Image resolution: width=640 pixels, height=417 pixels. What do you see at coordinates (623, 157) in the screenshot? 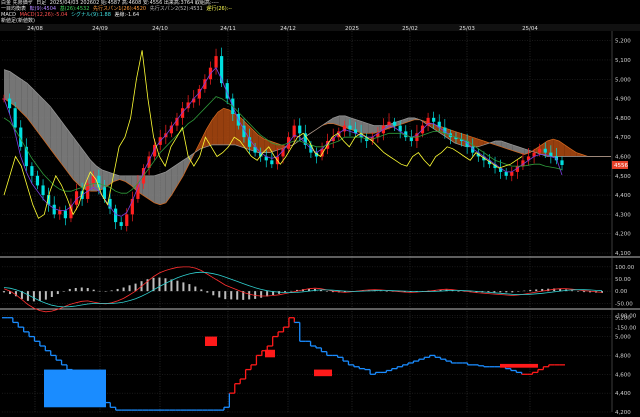
I see `price-tick-label: 4,600` at bounding box center [623, 157].